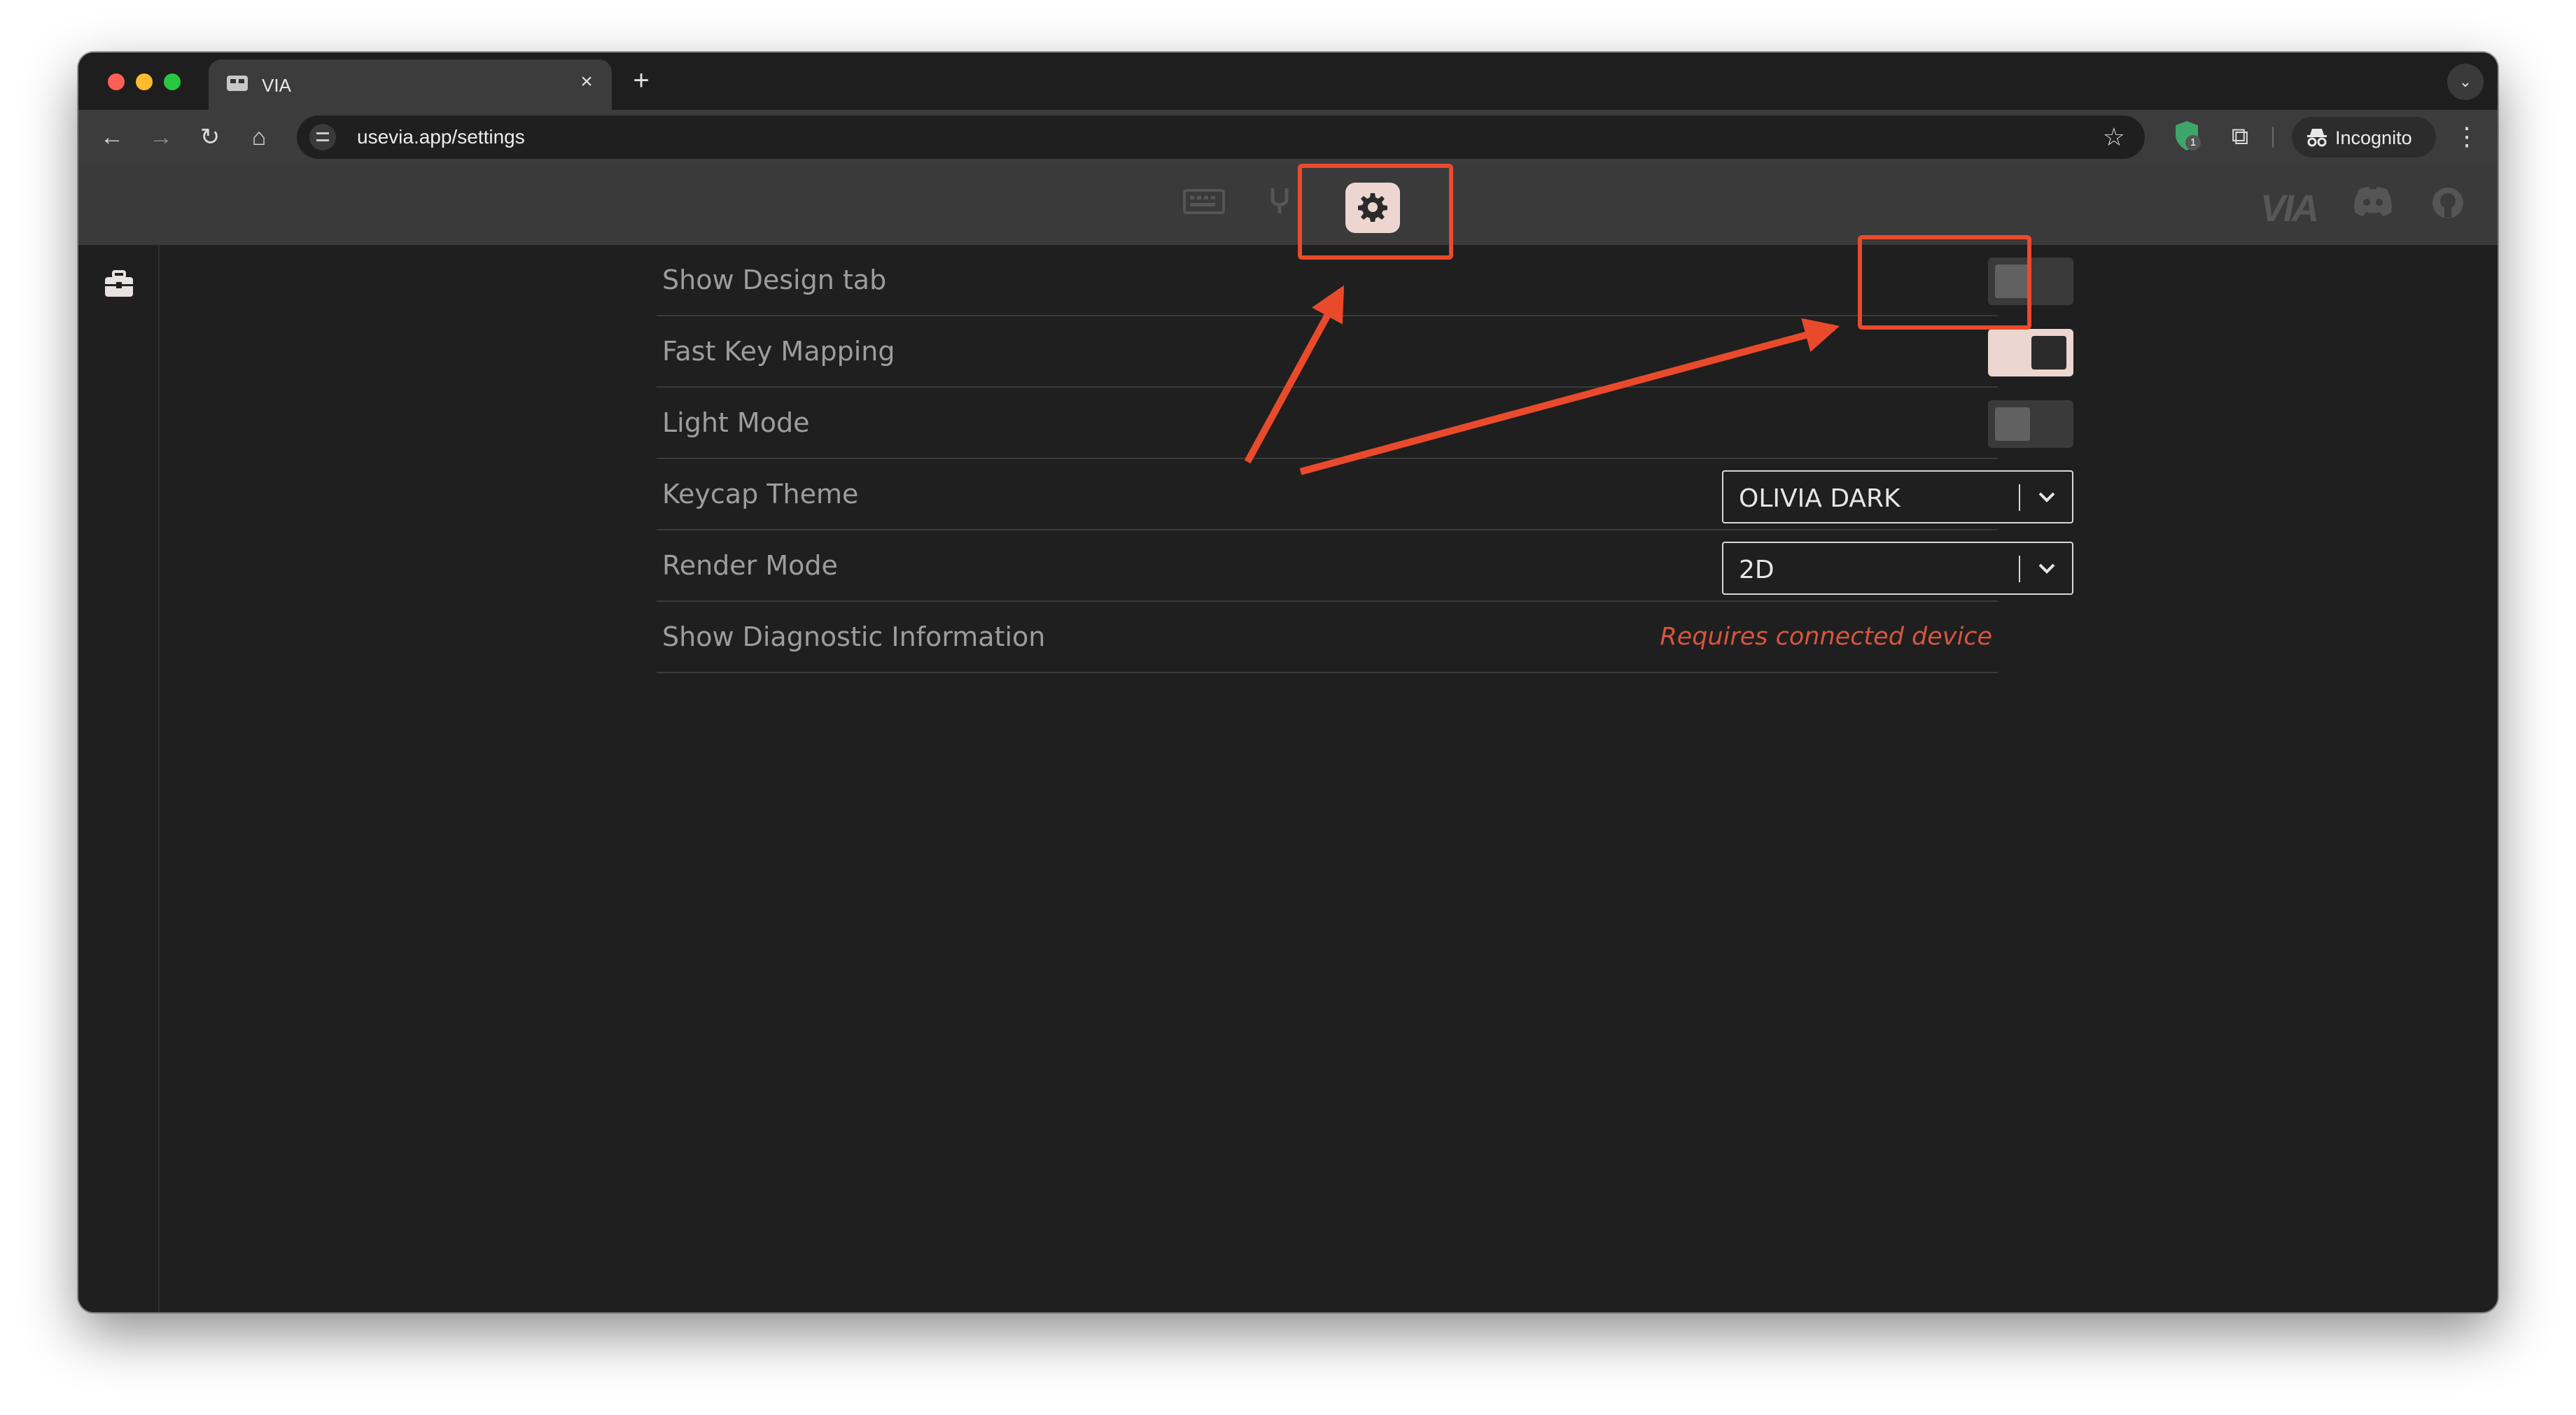 This screenshot has height=1415, width=2576. Describe the element at coordinates (1569, 396) in the screenshot. I see `annotation-arrow-to-toggle` at that location.